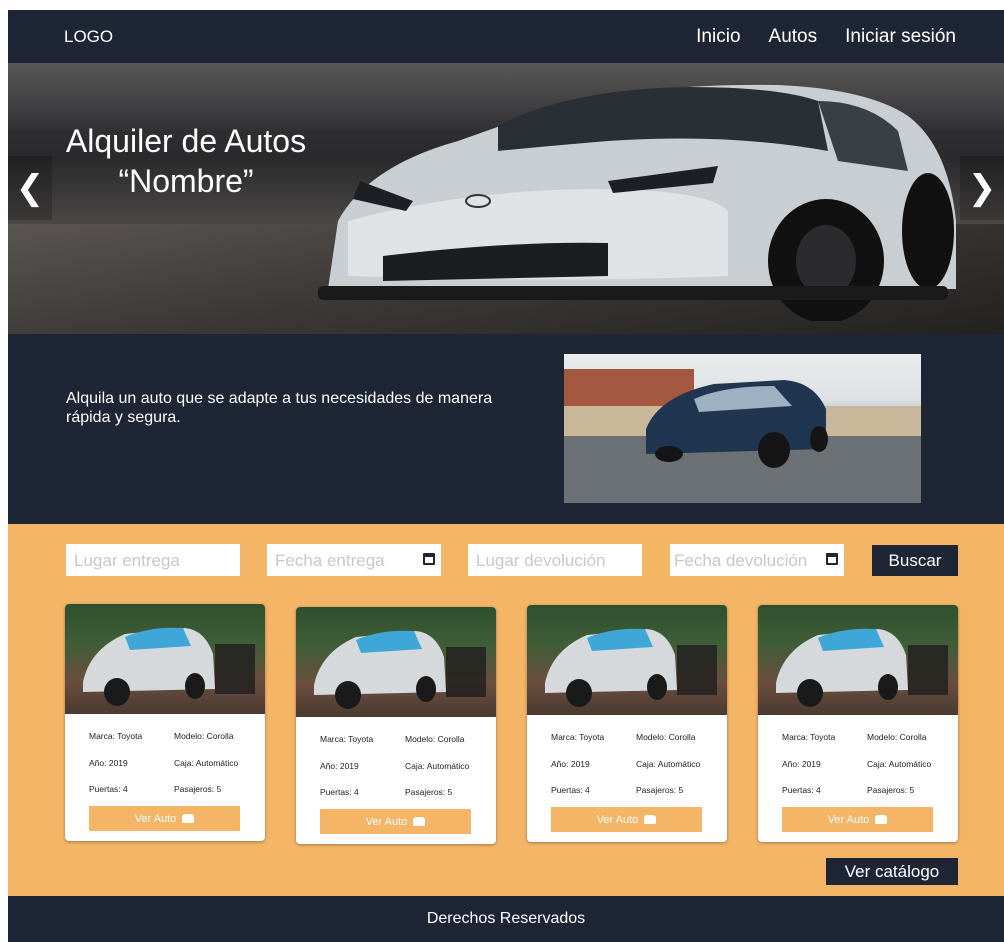 This screenshot has width=1004, height=942. I want to click on footer: Derechos Reservados, so click(506, 919).